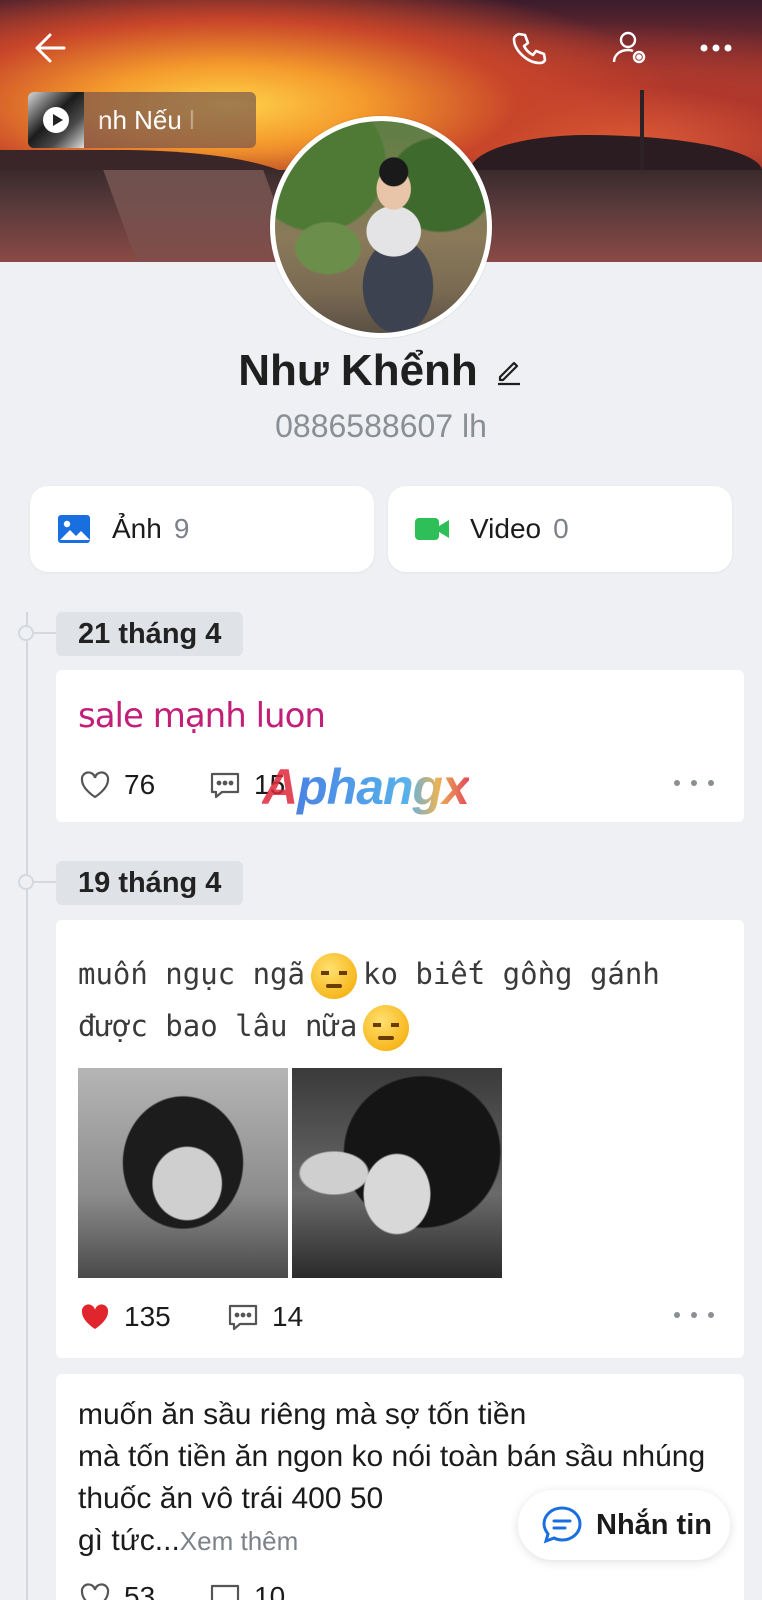 The height and width of the screenshot is (1600, 762). I want to click on timeline-line, so click(27, 1106).